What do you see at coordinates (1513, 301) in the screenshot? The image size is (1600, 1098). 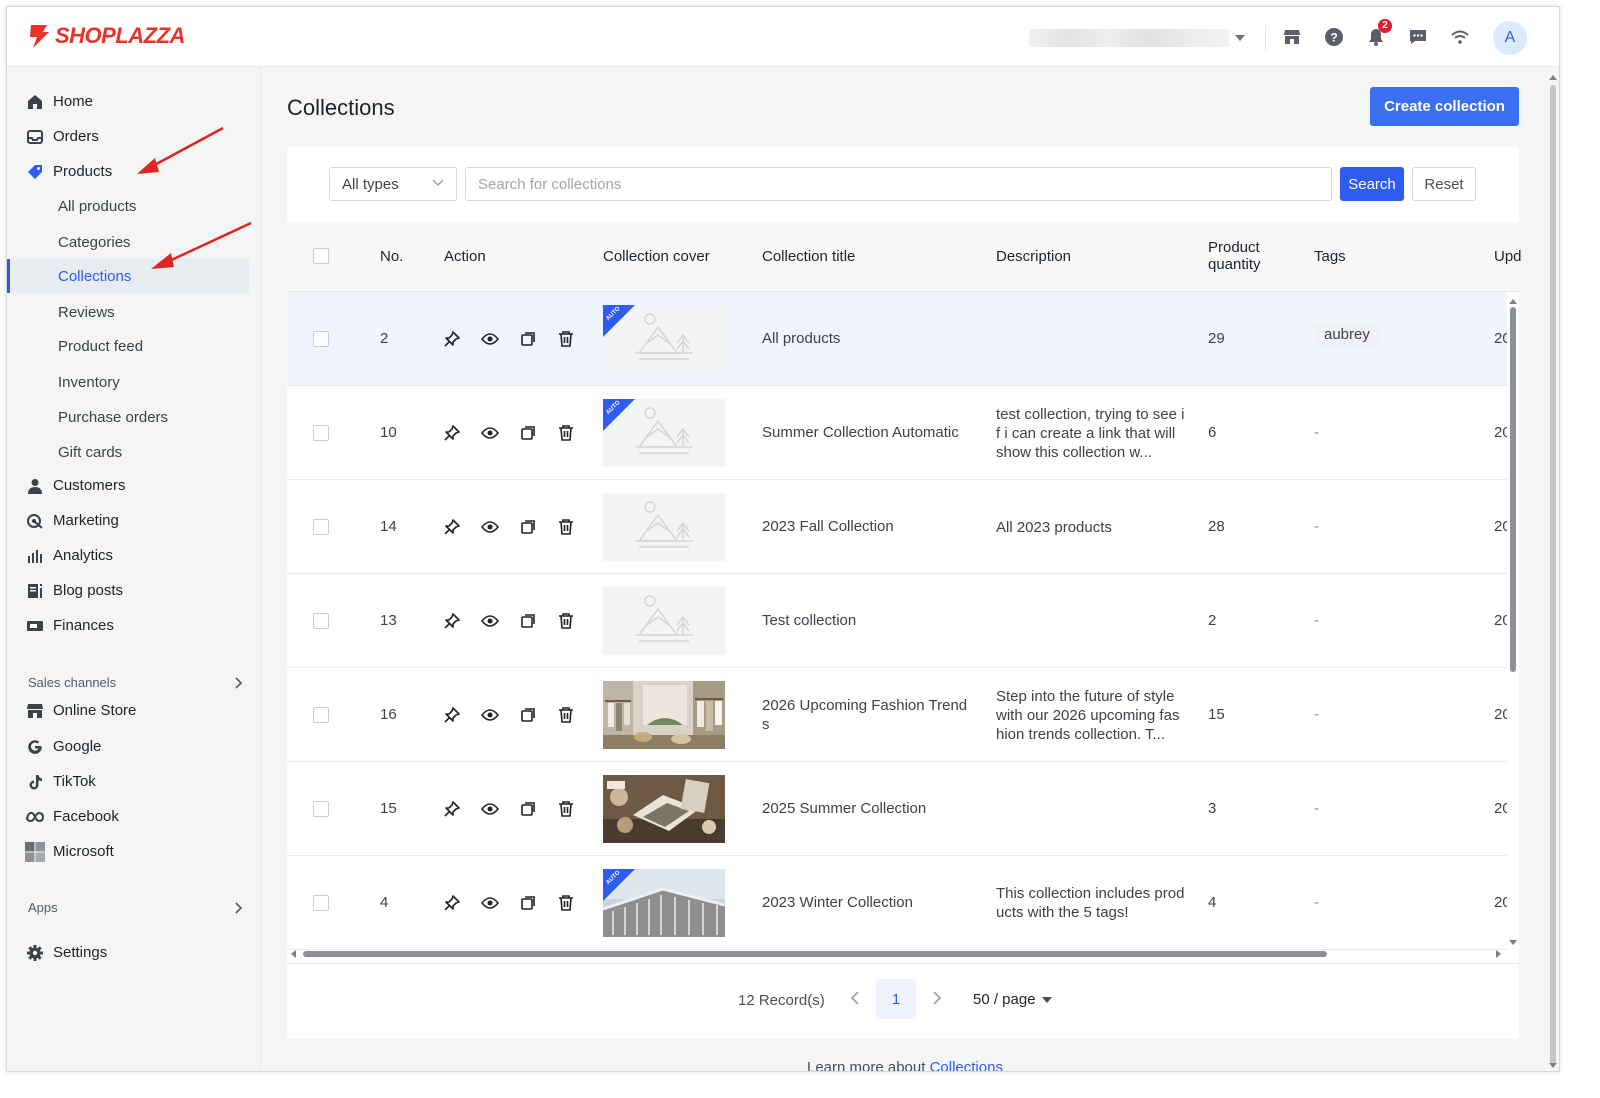 I see `scroll-up-icon` at bounding box center [1513, 301].